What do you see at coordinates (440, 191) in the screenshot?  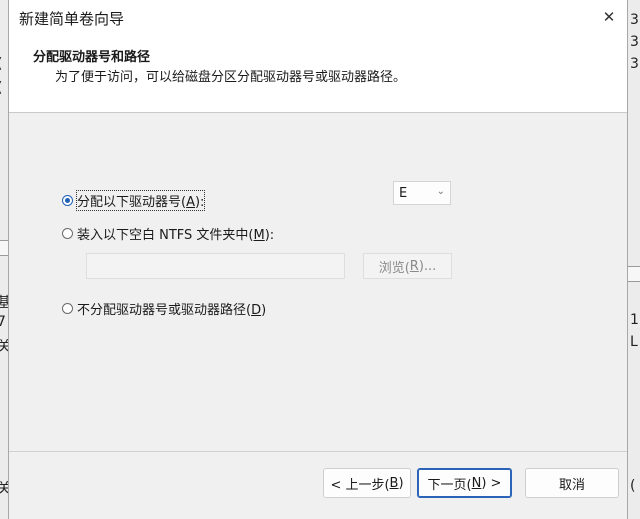 I see `chevron-down-icon: ⌄` at bounding box center [440, 191].